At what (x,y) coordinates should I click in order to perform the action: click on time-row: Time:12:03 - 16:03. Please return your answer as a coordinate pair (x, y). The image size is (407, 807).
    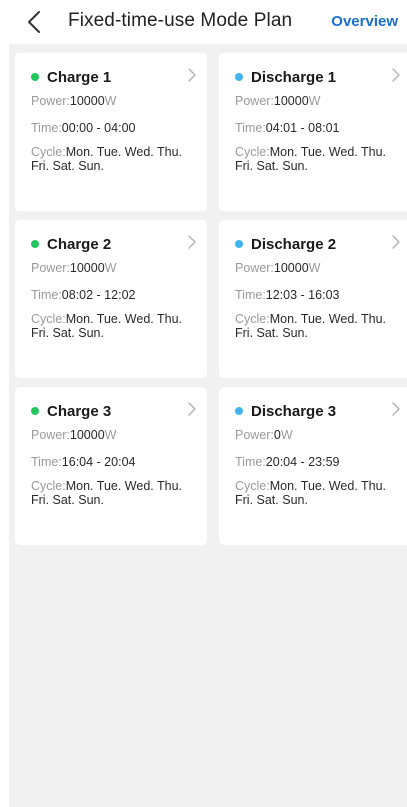
    Looking at the image, I should click on (287, 295).